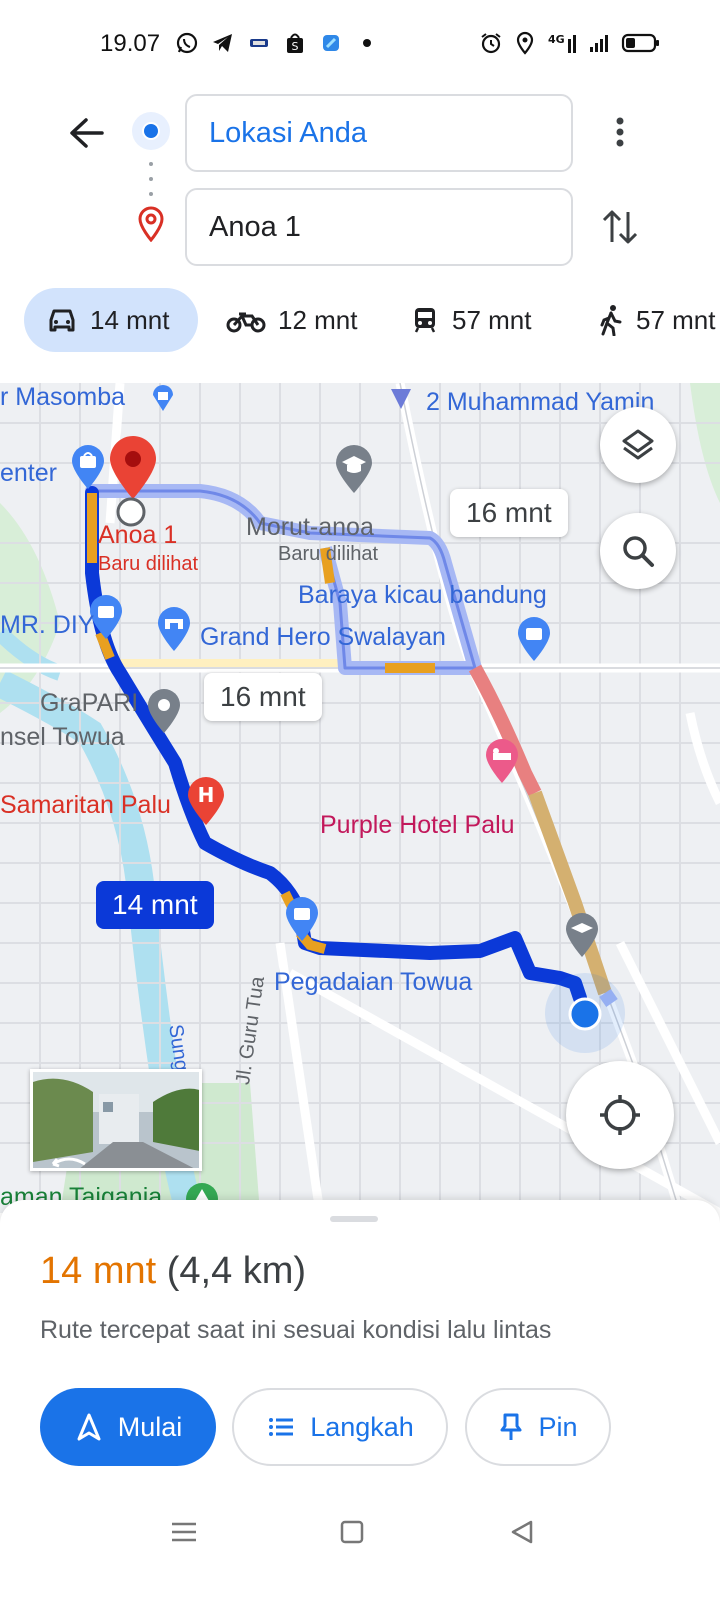  I want to click on swap-locations-button, so click(620, 227).